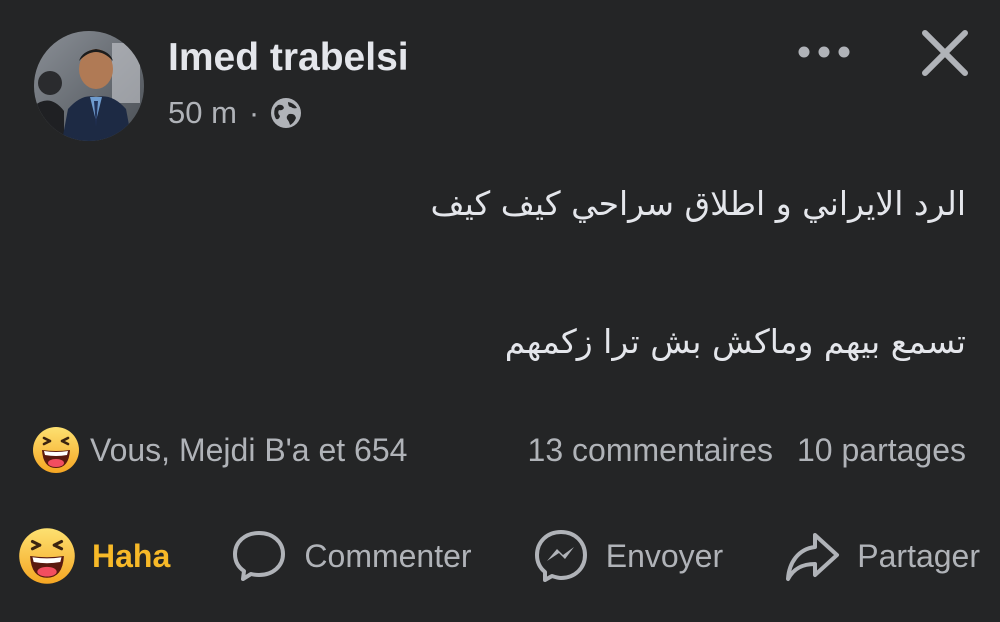  I want to click on comments-count: 13 commentaires, so click(650, 450).